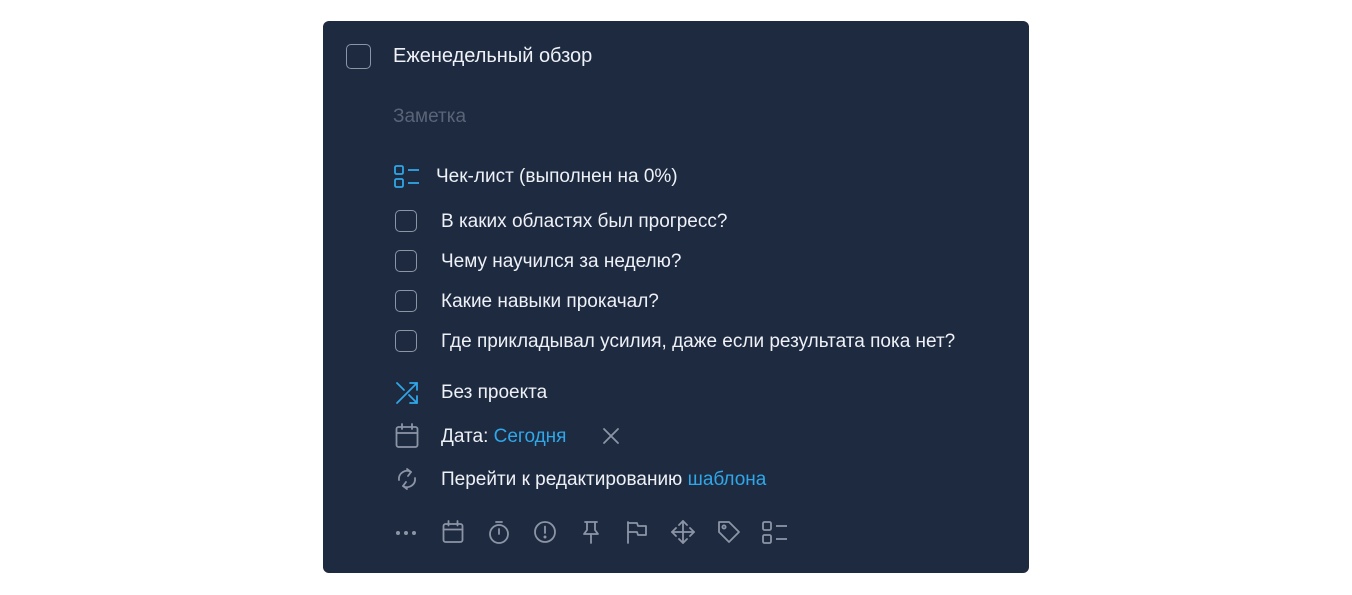  I want to click on date-row: Дата: Сегодня, so click(503, 437).